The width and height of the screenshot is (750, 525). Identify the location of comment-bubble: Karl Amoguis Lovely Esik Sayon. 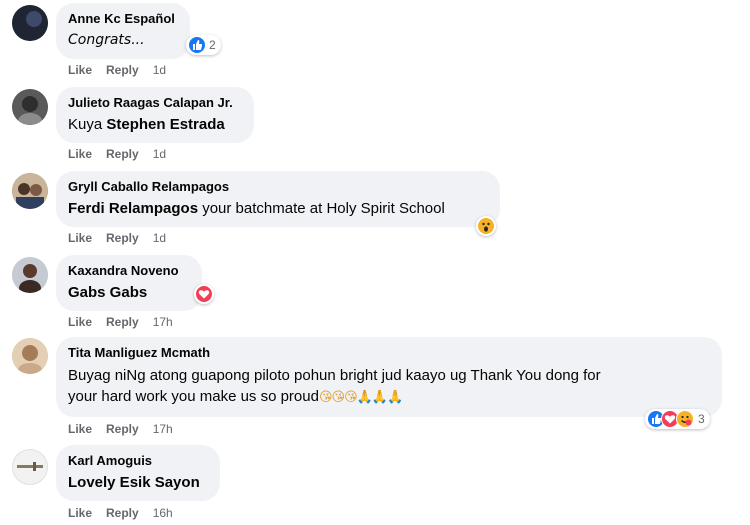
(138, 473).